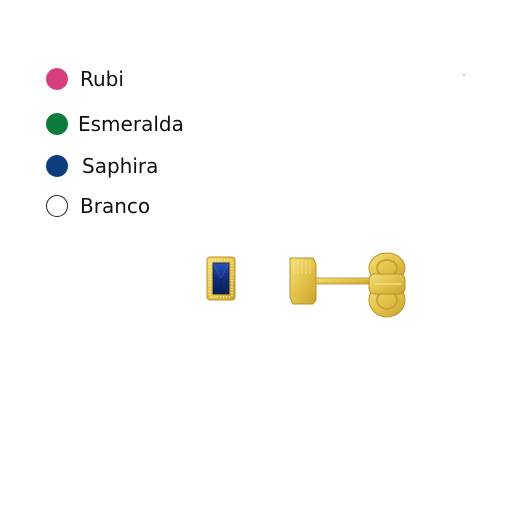 The width and height of the screenshot is (529, 529). What do you see at coordinates (57, 124) in the screenshot?
I see `esmeralda-swatch` at bounding box center [57, 124].